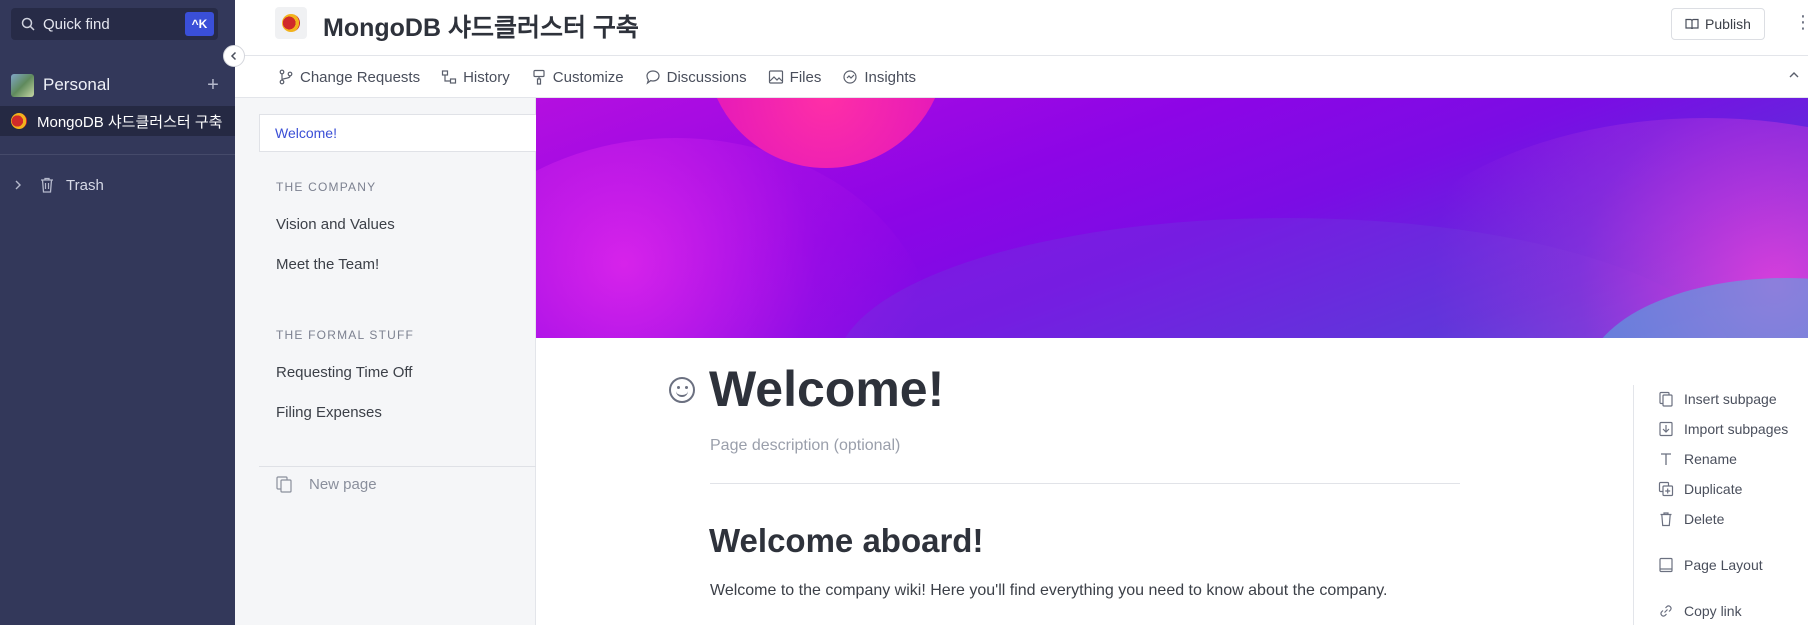 This screenshot has height=625, width=1808. What do you see at coordinates (1666, 565) in the screenshot?
I see `layout-icon` at bounding box center [1666, 565].